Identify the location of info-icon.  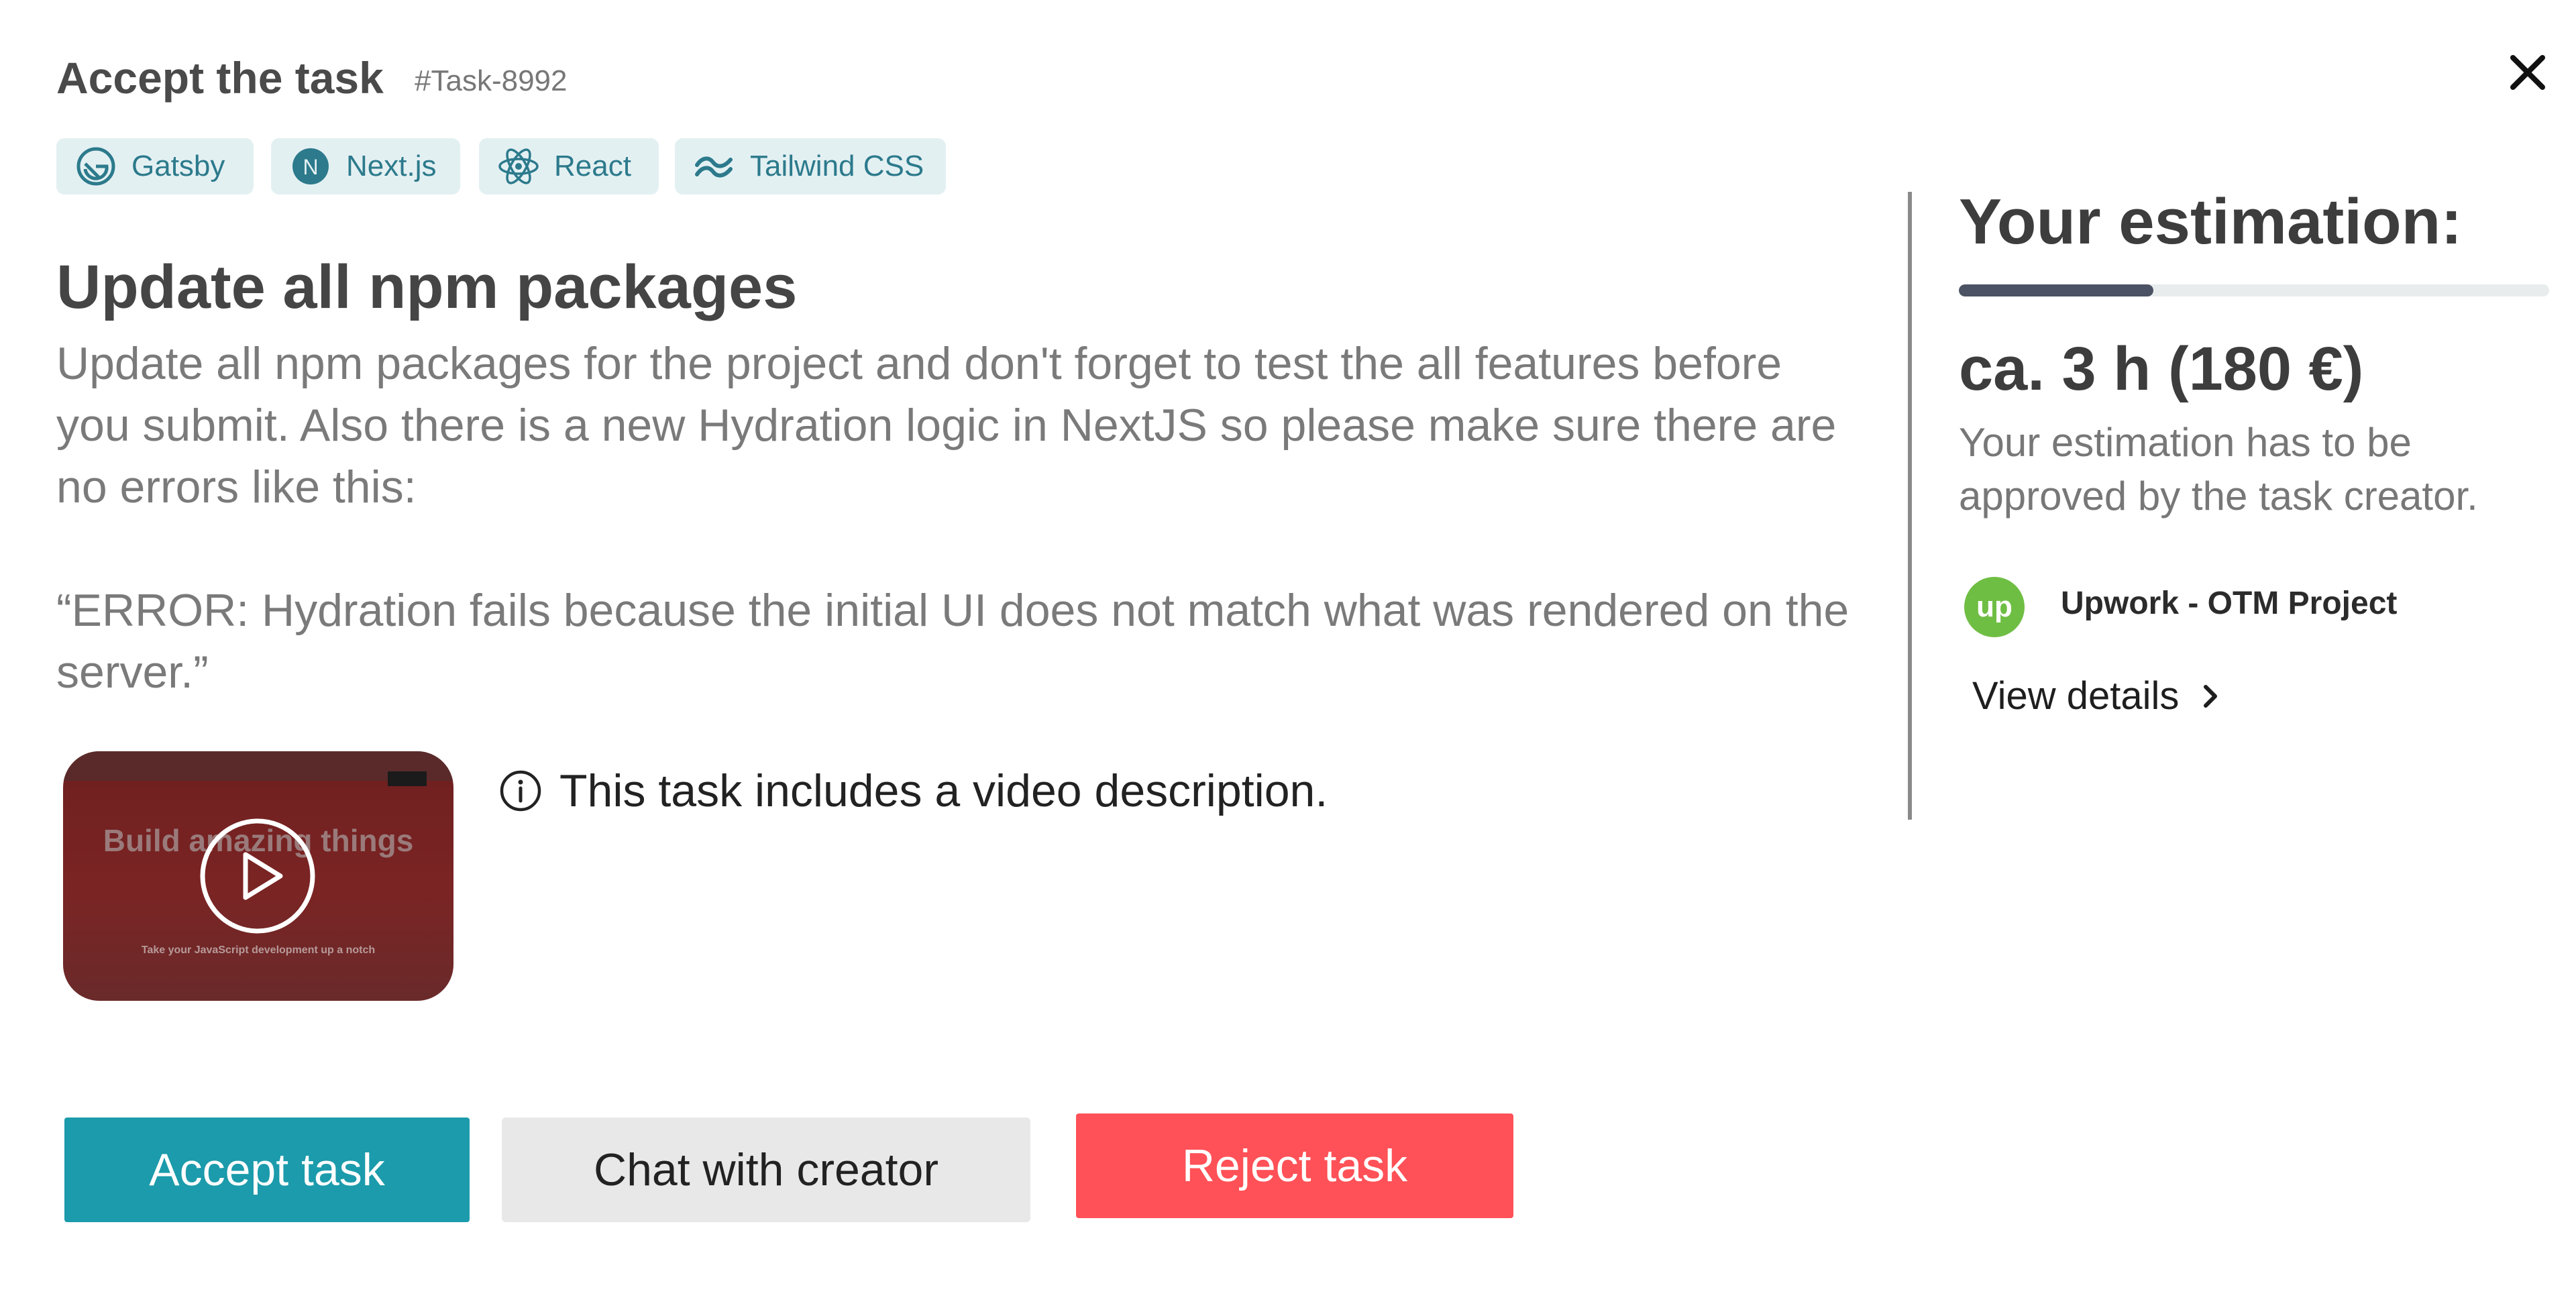
(520, 791).